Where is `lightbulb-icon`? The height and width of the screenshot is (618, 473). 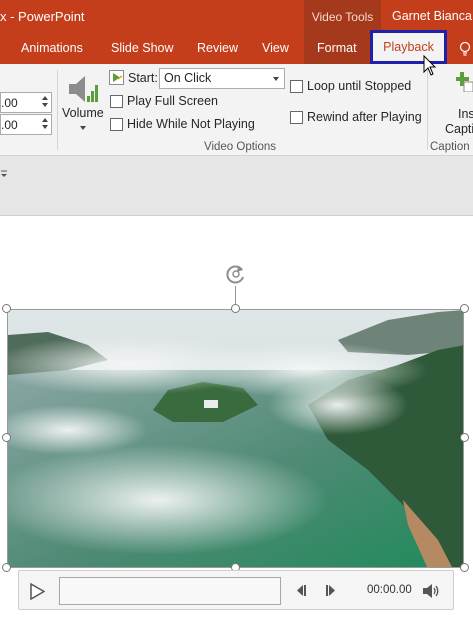
lightbulb-icon is located at coordinates (465, 49).